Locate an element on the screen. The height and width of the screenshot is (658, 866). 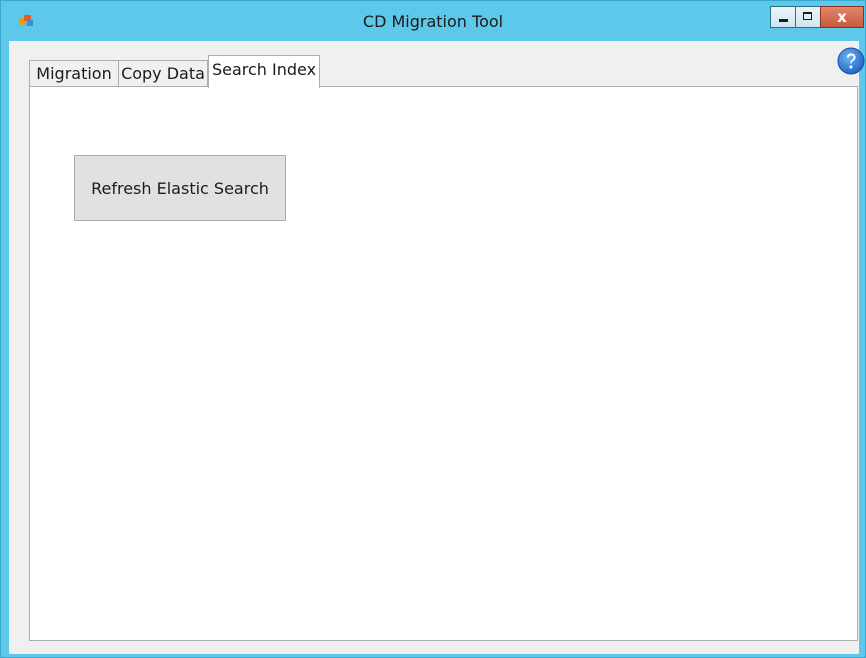
close-icon: x is located at coordinates (842, 17).